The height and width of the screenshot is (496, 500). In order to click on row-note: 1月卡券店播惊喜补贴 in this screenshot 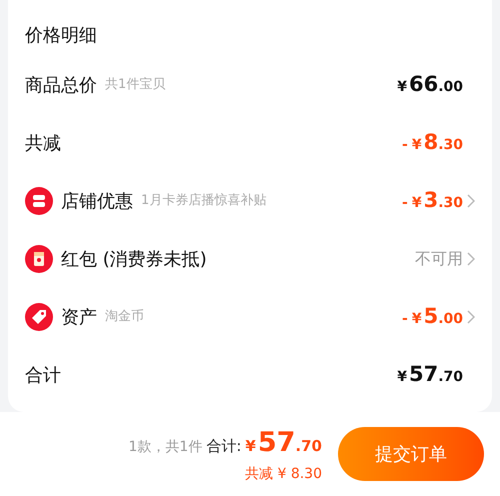, I will do `click(203, 201)`.